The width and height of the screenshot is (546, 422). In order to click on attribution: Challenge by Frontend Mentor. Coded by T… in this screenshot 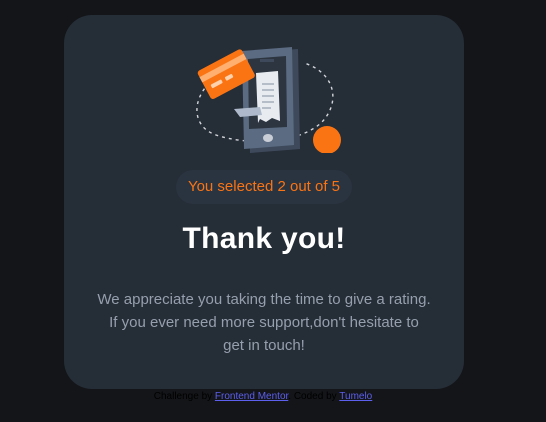, I will do `click(263, 396)`.